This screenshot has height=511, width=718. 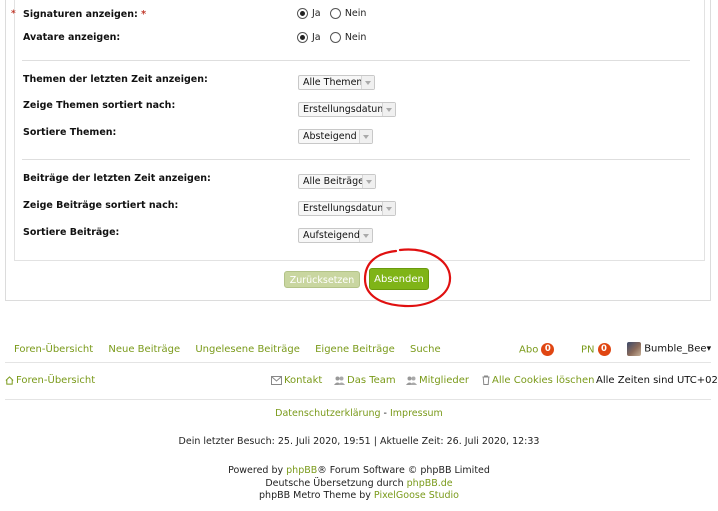 I want to click on footer-home-link: Foren-Übersicht, so click(x=50, y=380).